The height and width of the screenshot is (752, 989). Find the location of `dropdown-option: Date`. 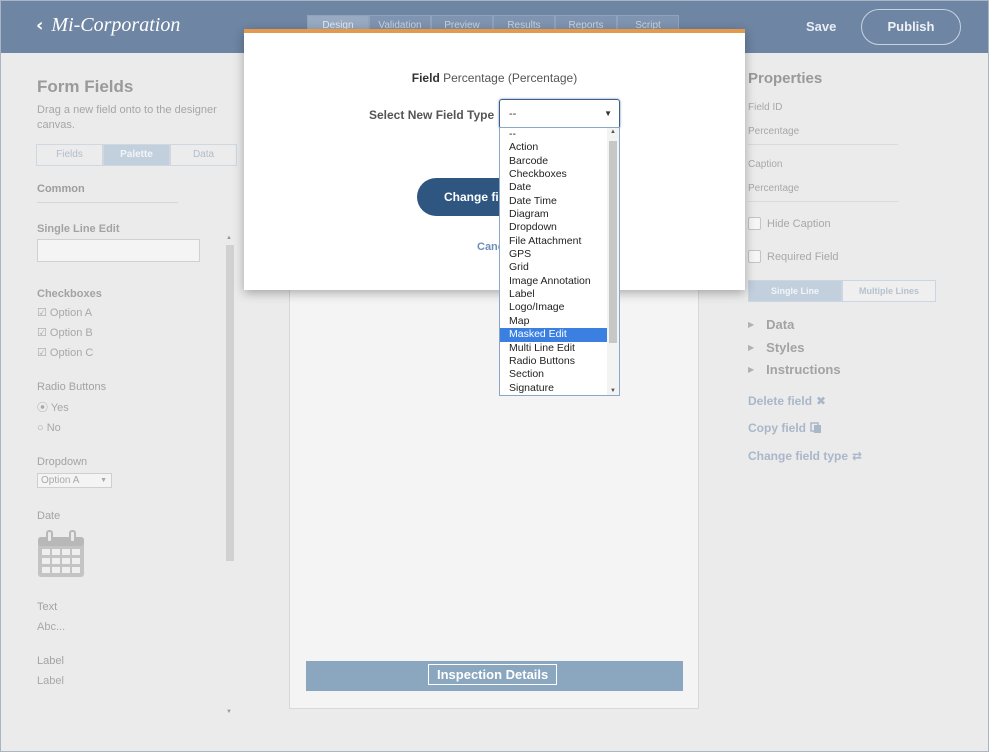

dropdown-option: Date is located at coordinates (553, 187).